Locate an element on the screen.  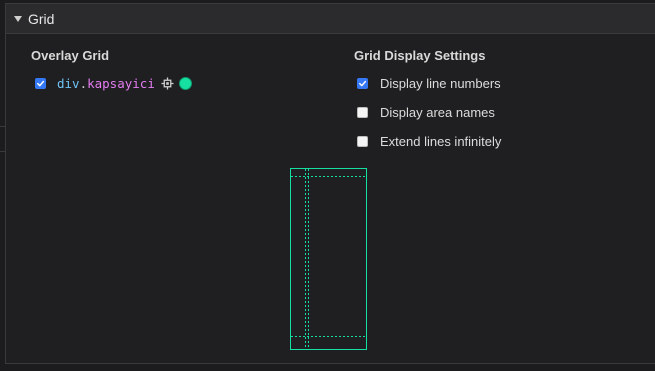
display-line-numbers-label: Display line numbers is located at coordinates (440, 83).